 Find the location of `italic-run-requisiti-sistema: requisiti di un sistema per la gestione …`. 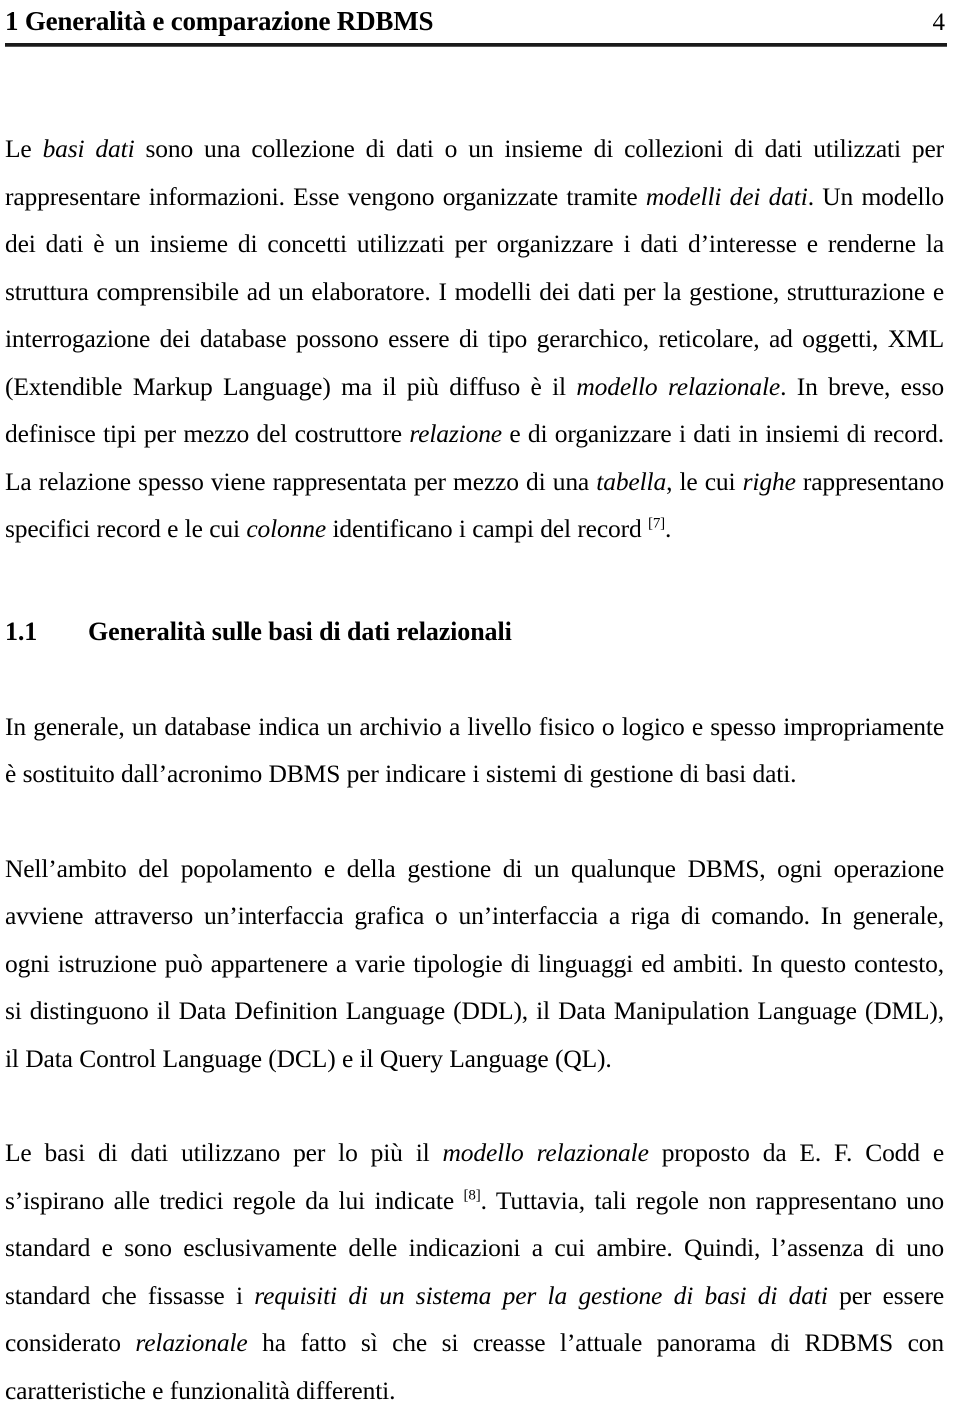

italic-run-requisiti-sistema: requisiti di un sistema per la gestione … is located at coordinates (541, 1295).